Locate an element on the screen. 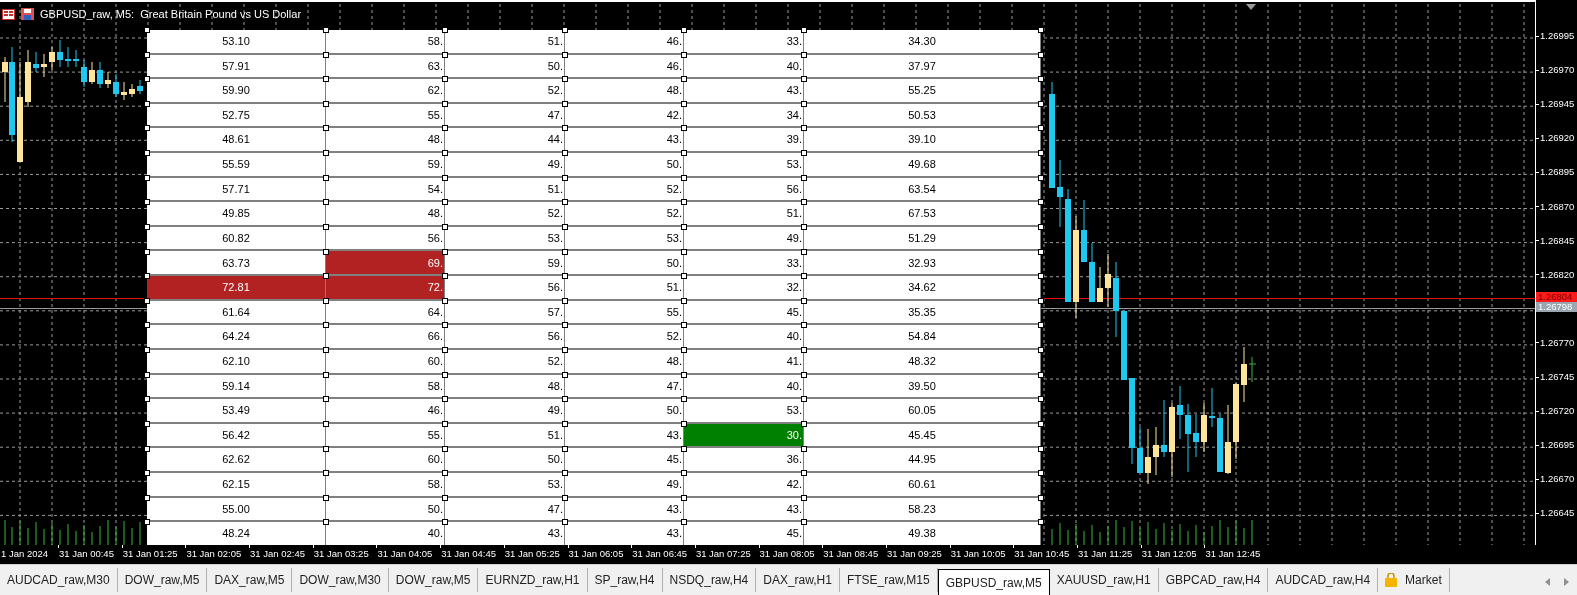 The height and width of the screenshot is (595, 1577). market-tab: Market is located at coordinates (1414, 580).